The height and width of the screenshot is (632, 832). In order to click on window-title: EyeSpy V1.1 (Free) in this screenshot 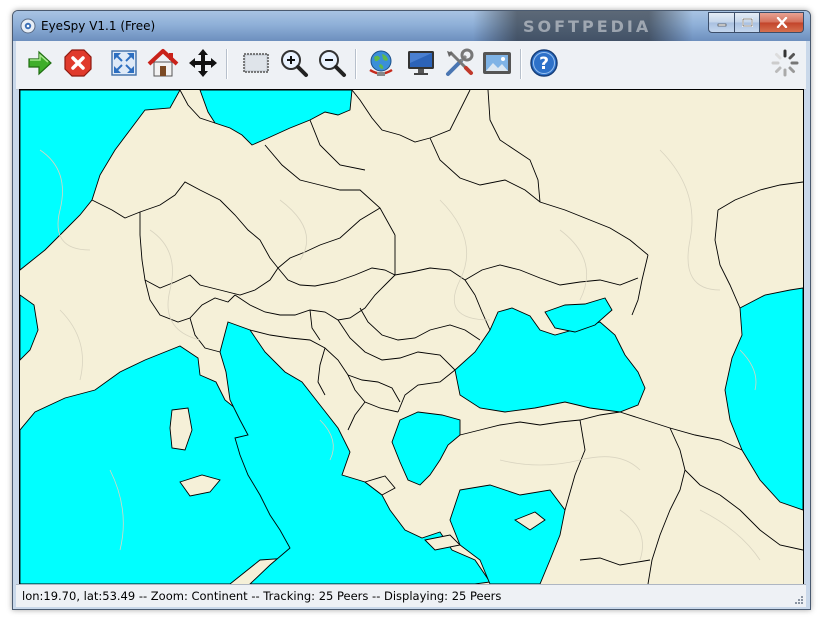, I will do `click(98, 26)`.